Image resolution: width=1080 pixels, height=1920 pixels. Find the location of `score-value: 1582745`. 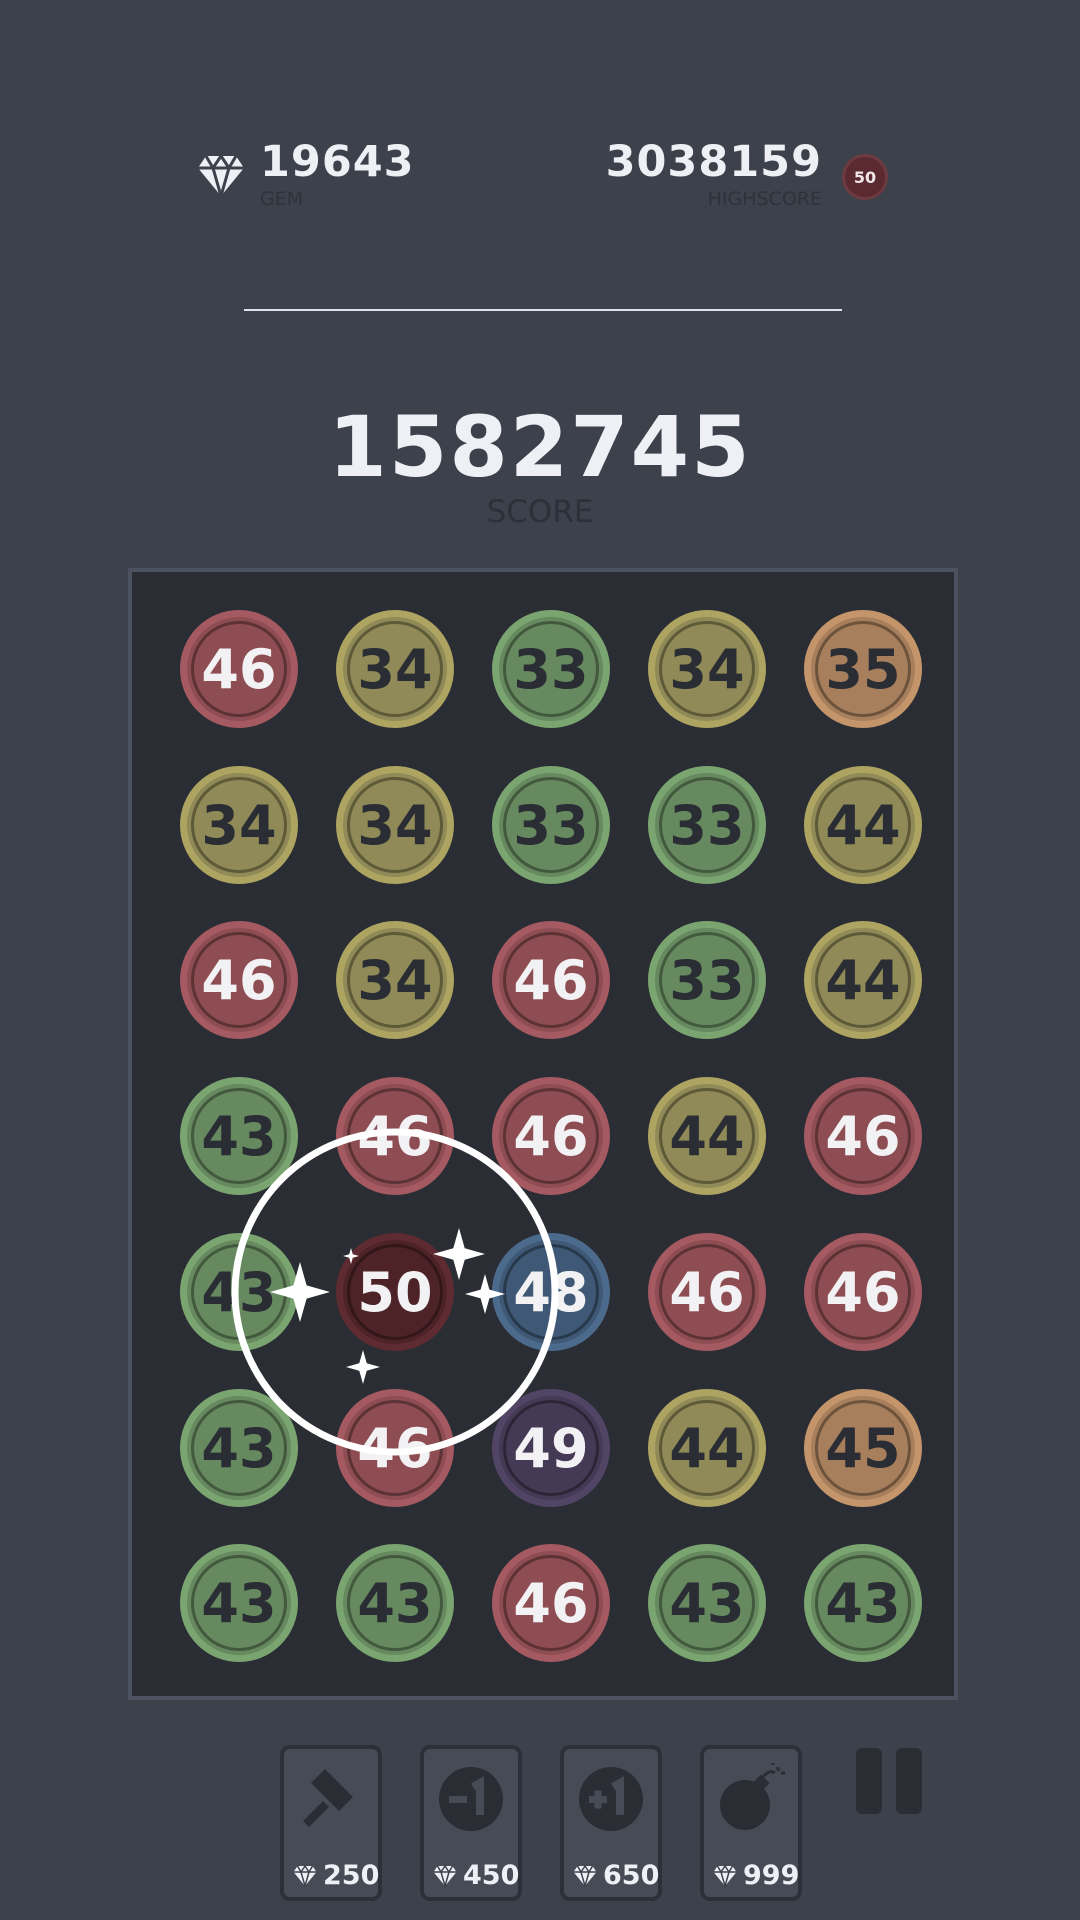

score-value: 1582745 is located at coordinates (540, 447).